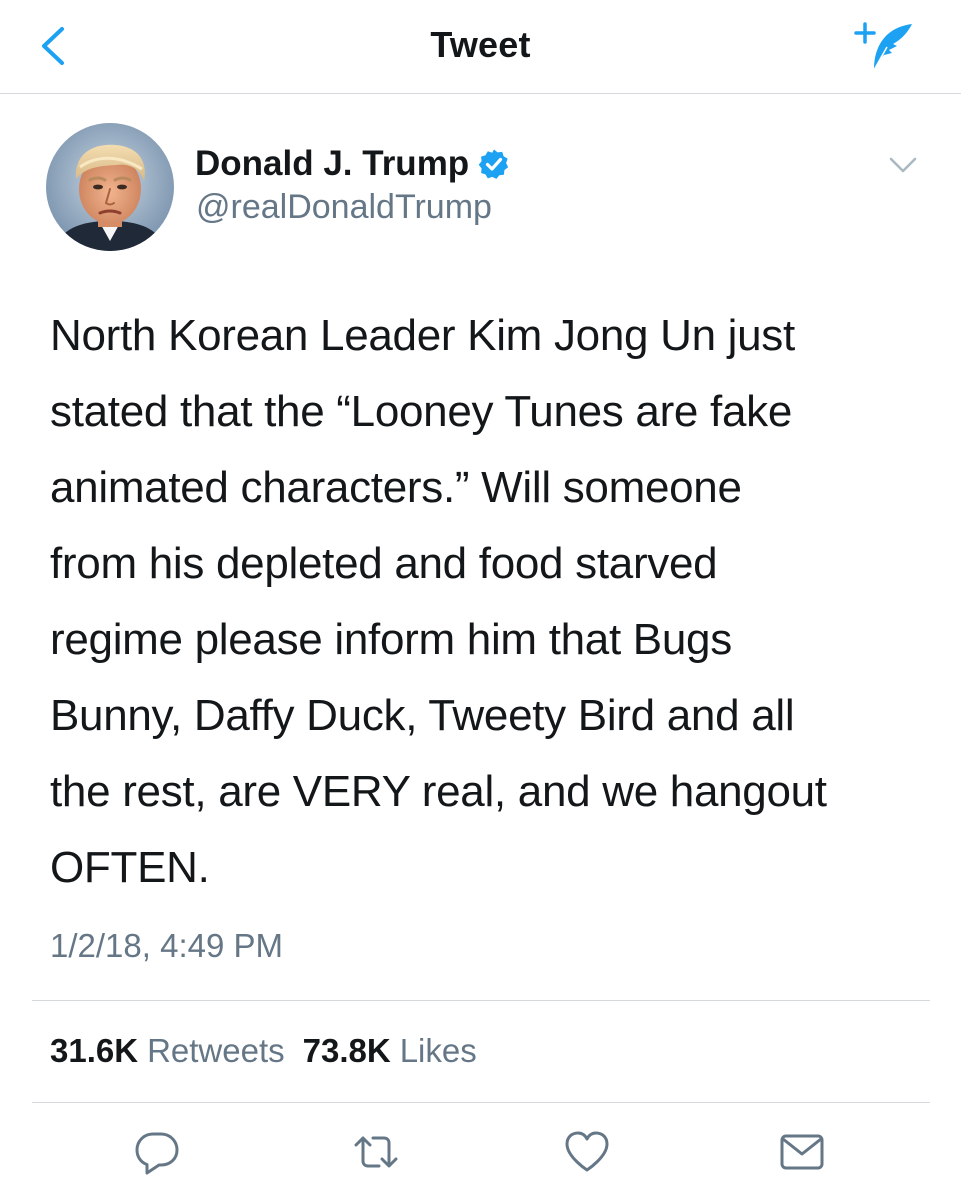  Describe the element at coordinates (94, 1050) in the screenshot. I see `retweets-count: 31.6K` at that location.